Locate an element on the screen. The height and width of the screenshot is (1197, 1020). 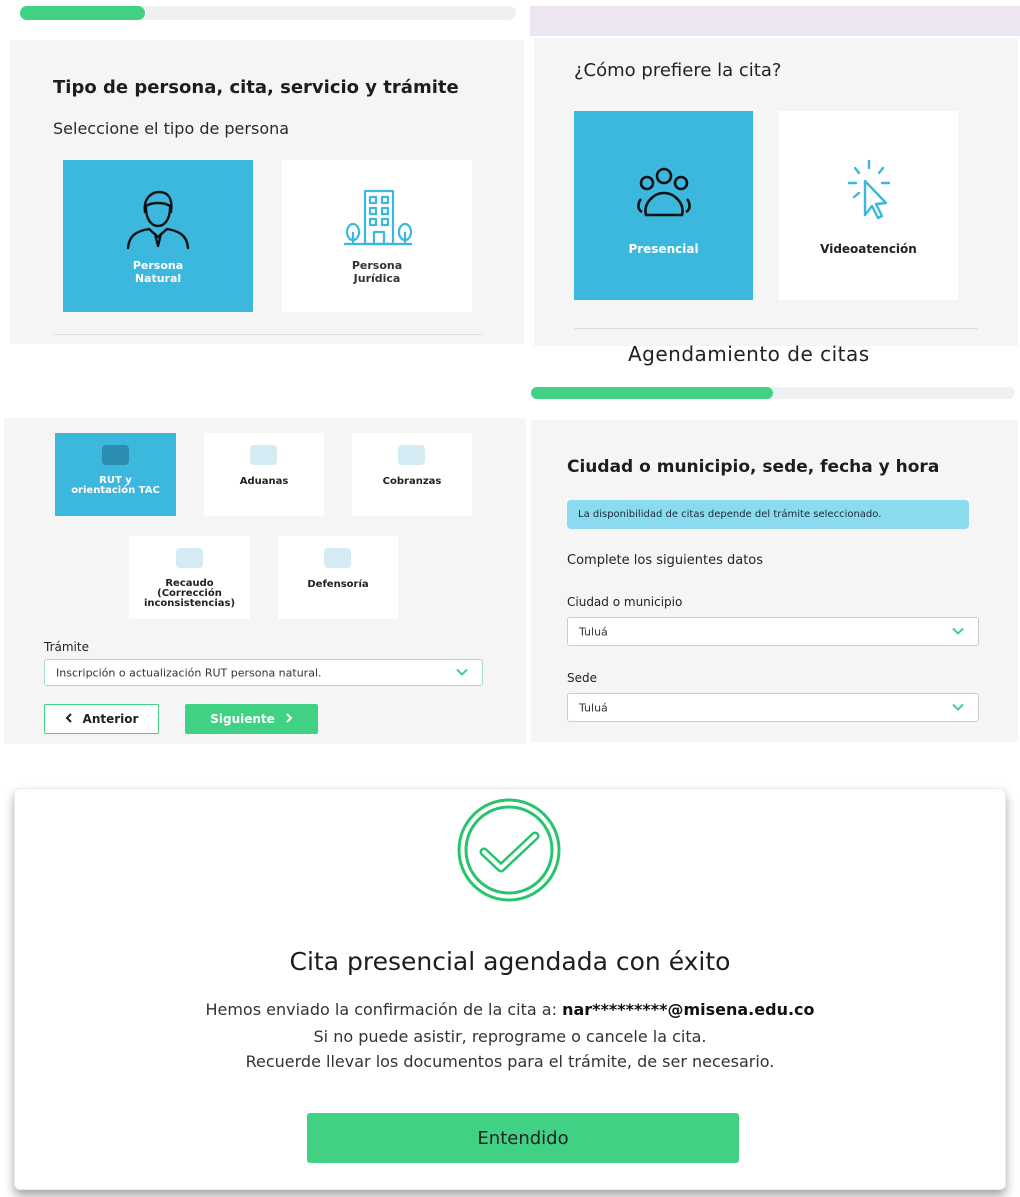
group-people-icon is located at coordinates (664, 194).